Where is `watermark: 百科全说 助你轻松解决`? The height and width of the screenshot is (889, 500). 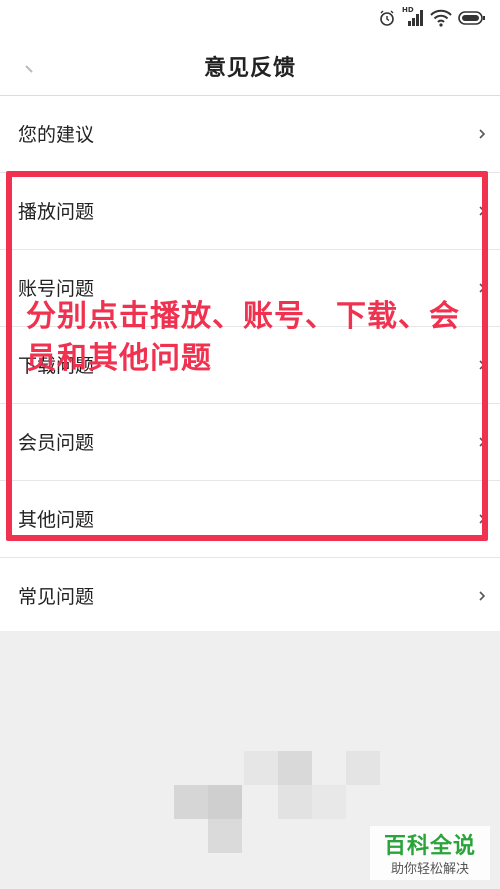 watermark: 百科全说 助你轻松解决 is located at coordinates (430, 853).